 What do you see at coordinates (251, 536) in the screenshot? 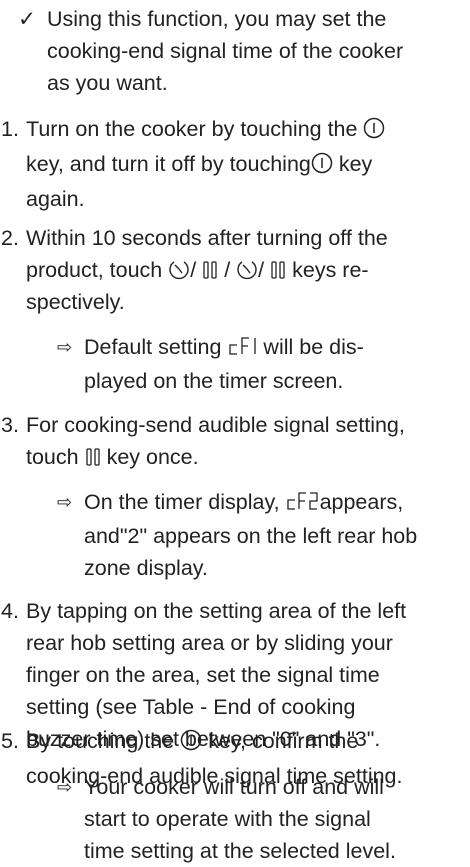
I see `result-line: and"2" appears on the left rear hob` at bounding box center [251, 536].